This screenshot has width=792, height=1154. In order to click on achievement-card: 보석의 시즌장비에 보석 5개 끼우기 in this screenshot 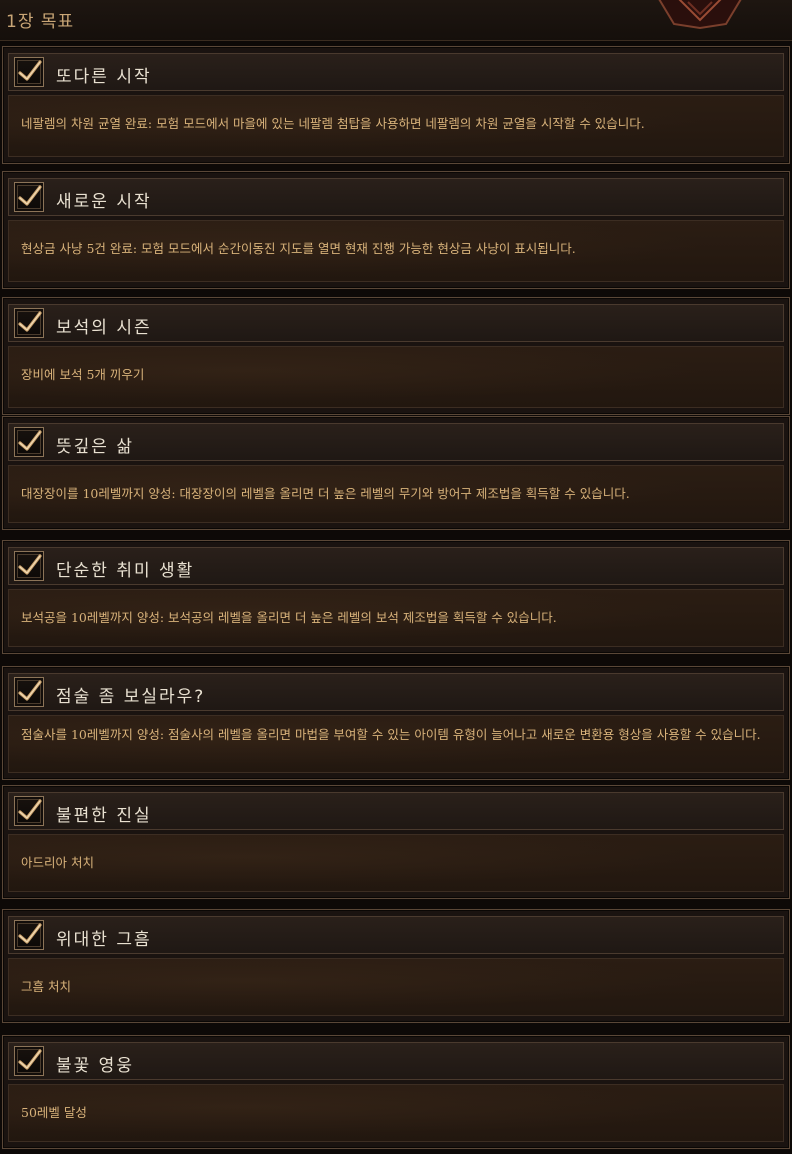, I will do `click(396, 356)`.